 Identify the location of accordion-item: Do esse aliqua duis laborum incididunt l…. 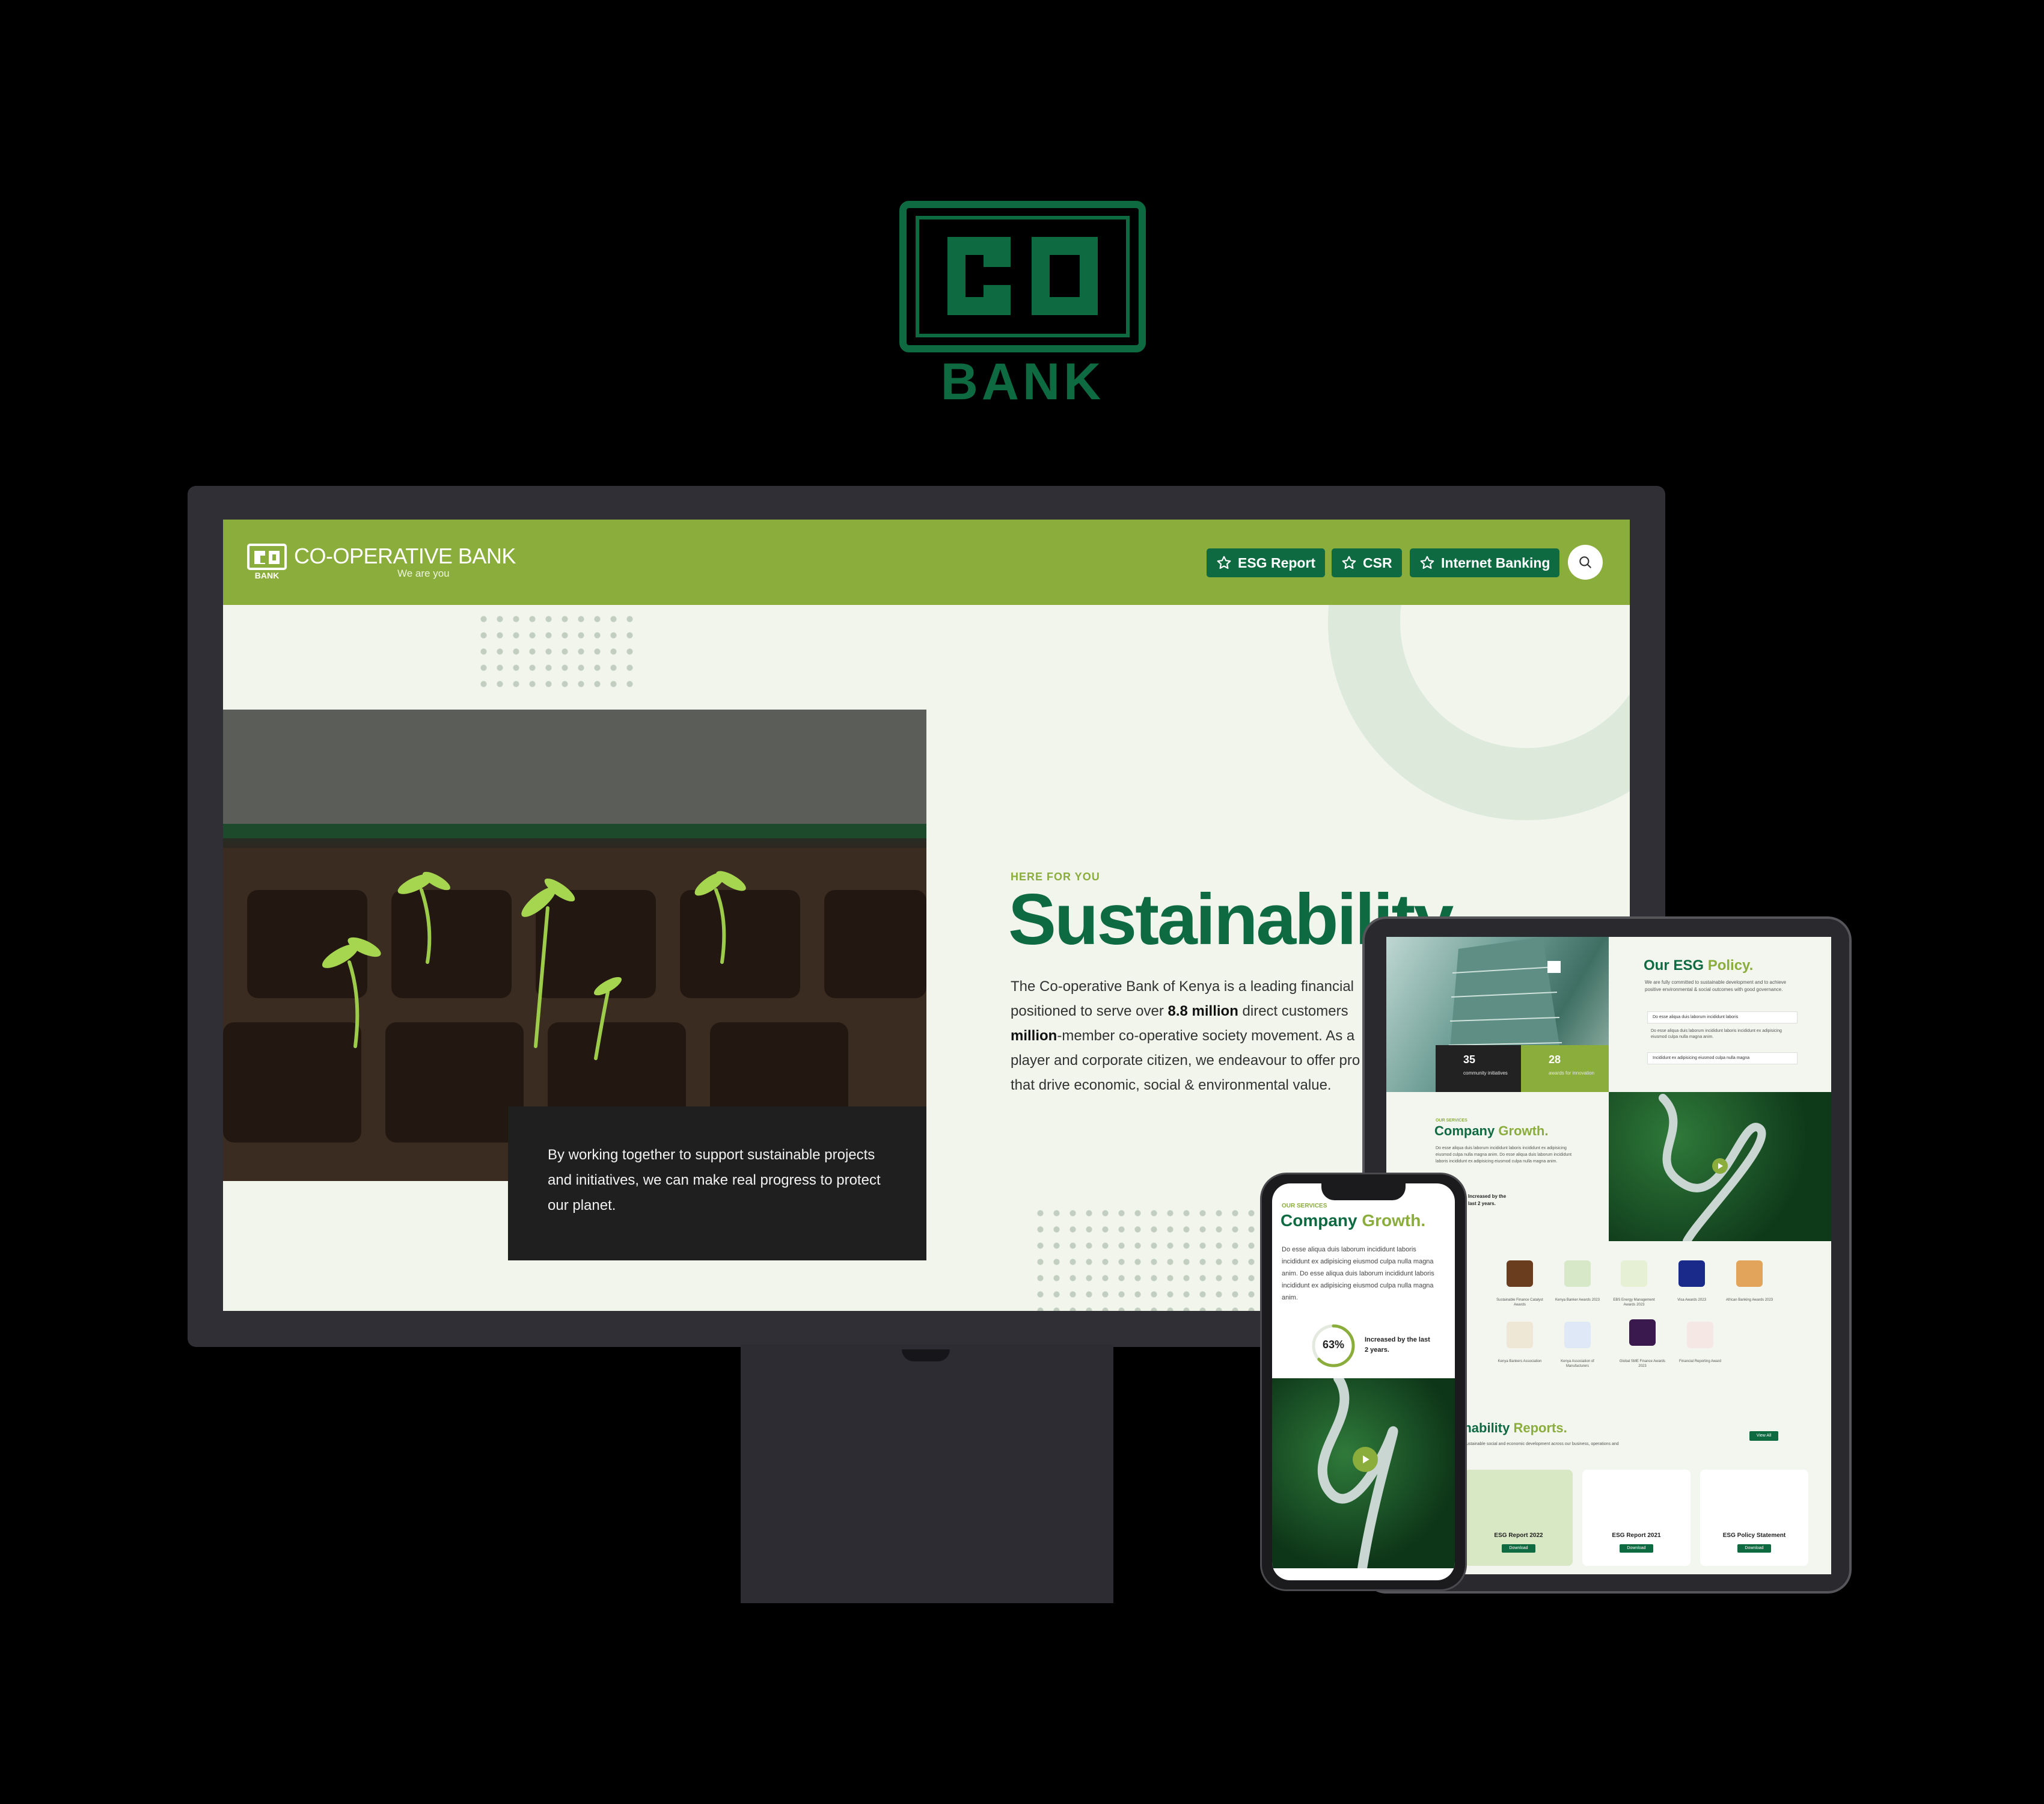
(1722, 1017).